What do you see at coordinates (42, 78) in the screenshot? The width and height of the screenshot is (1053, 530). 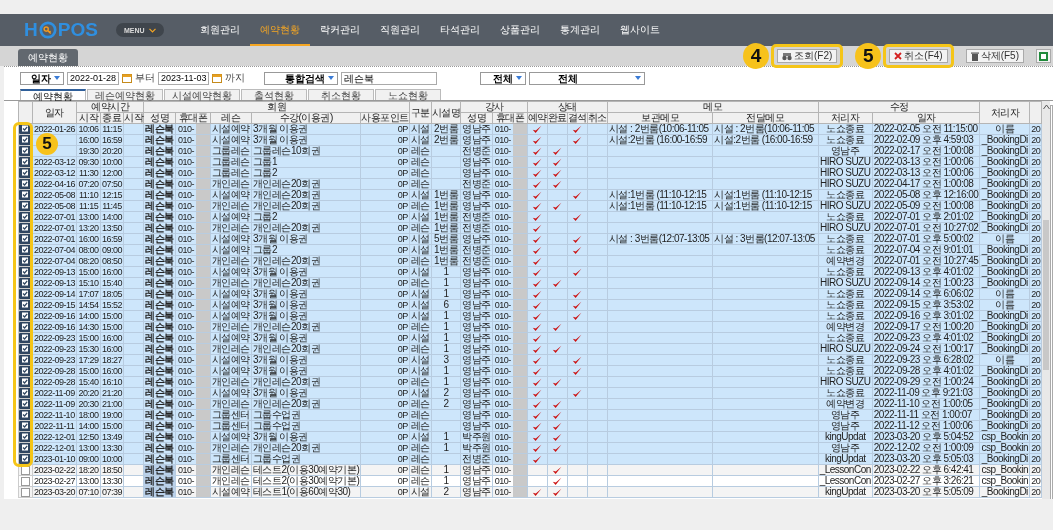 I see `date-type-dropdown: 일자` at bounding box center [42, 78].